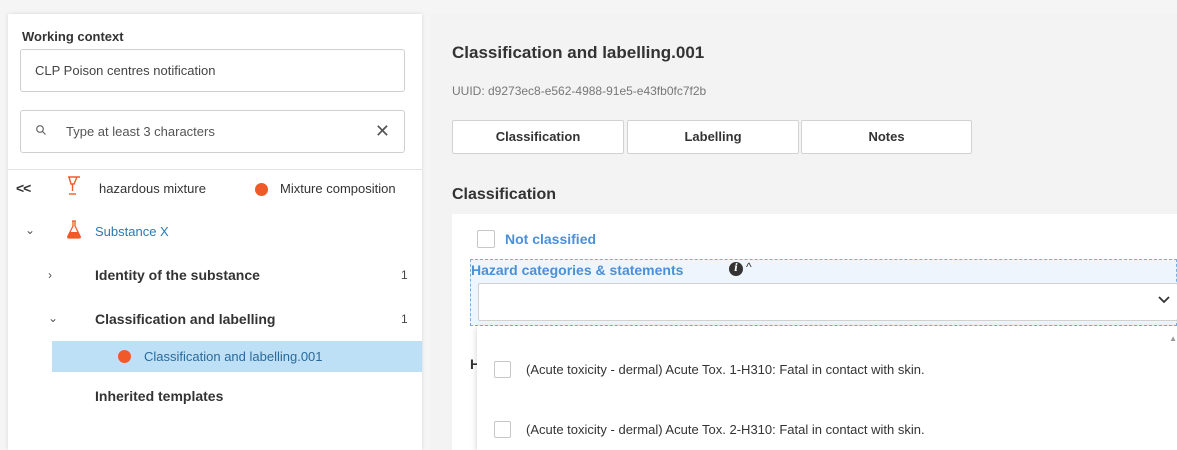 Image resolution: width=1177 pixels, height=450 pixels. What do you see at coordinates (152, 188) in the screenshot?
I see `breadcrumb-item-mixture: hazardous mixture` at bounding box center [152, 188].